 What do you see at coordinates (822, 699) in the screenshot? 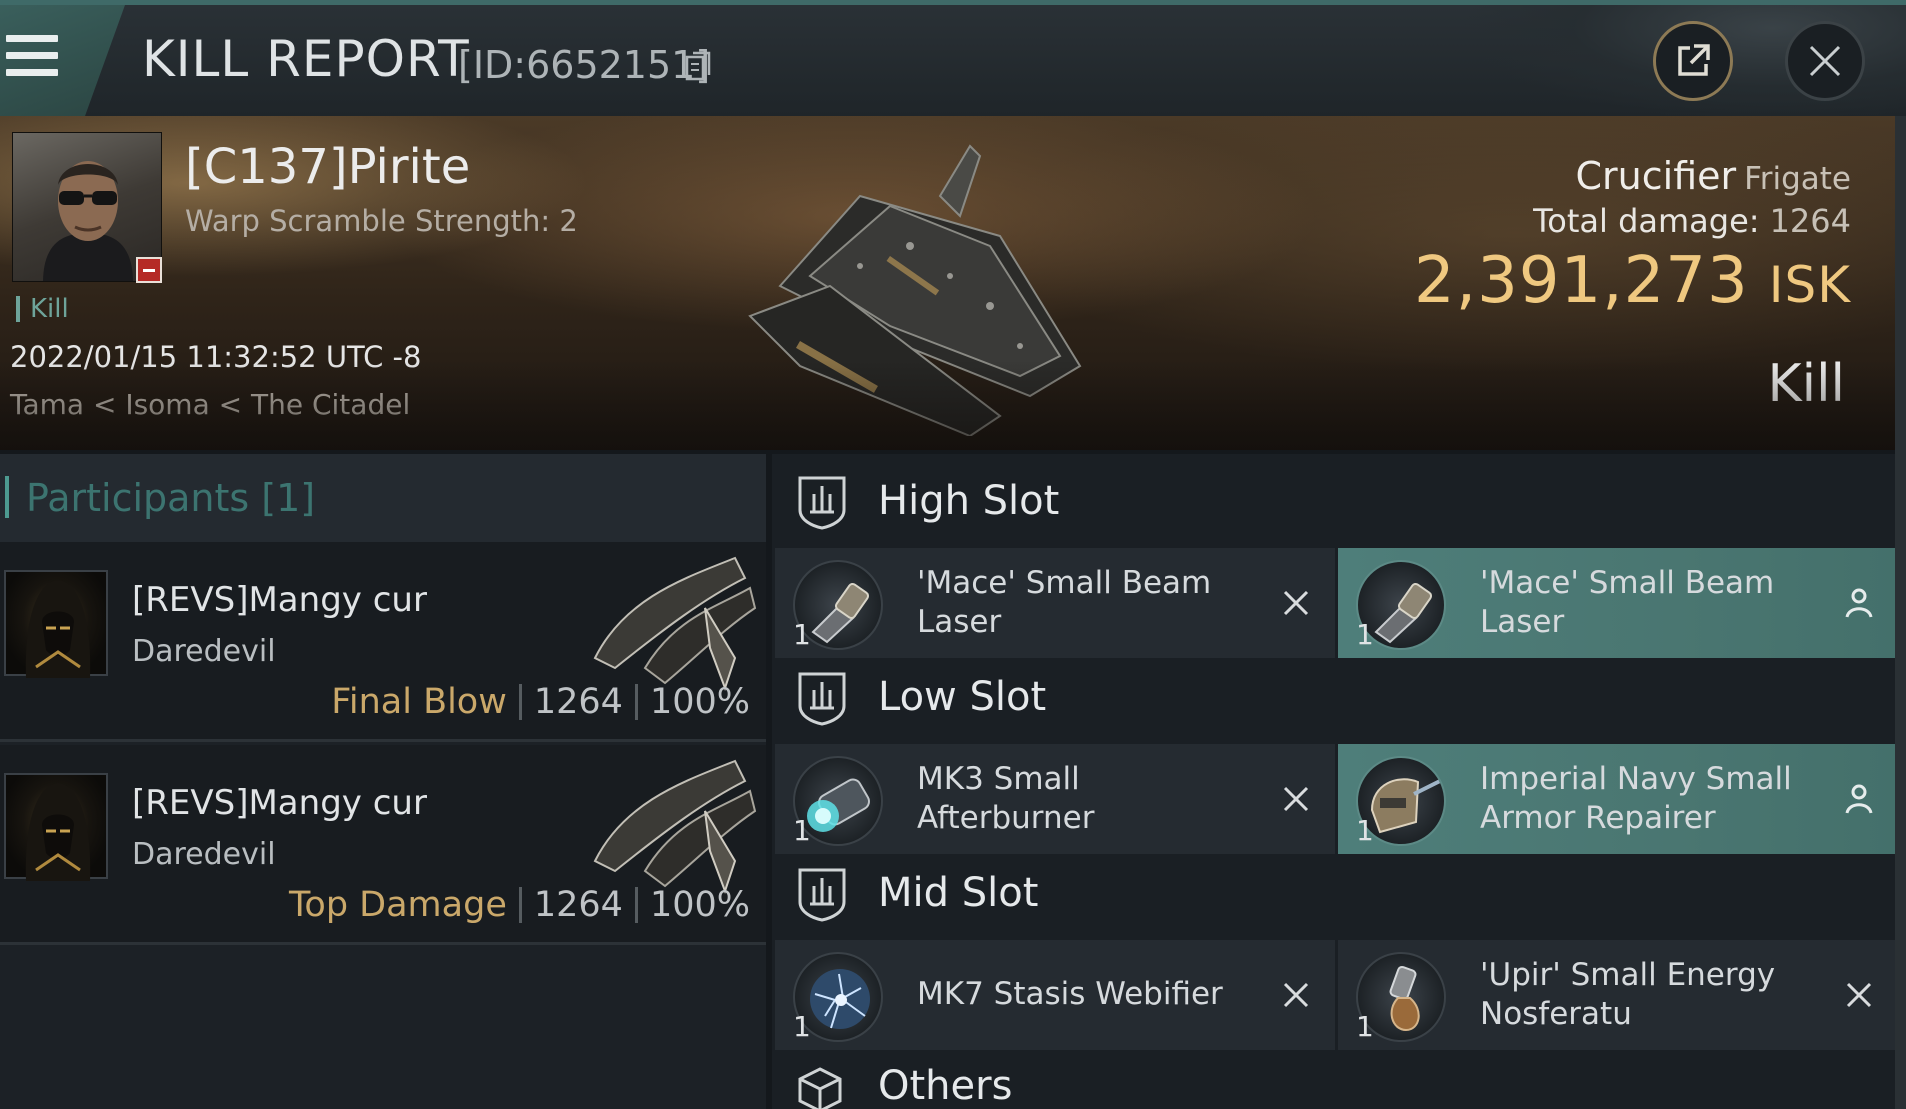
I see `low-slot-icon` at bounding box center [822, 699].